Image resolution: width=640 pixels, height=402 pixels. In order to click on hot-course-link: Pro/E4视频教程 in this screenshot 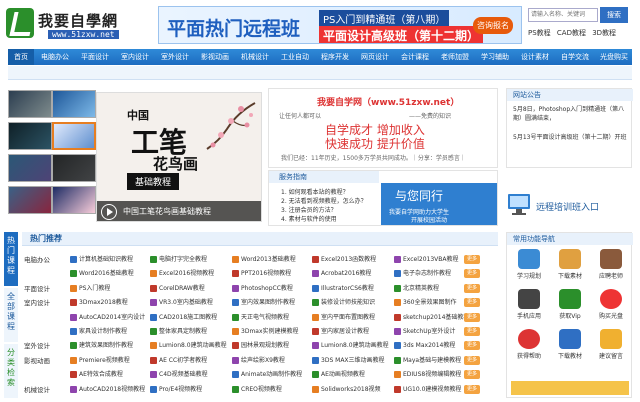, I will do `click(176, 388)`.